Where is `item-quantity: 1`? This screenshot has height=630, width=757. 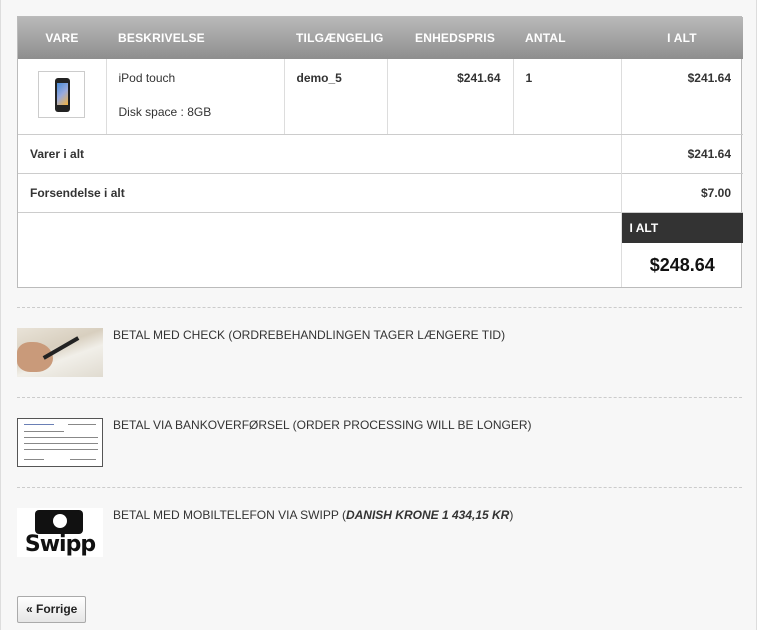
item-quantity: 1 is located at coordinates (567, 96).